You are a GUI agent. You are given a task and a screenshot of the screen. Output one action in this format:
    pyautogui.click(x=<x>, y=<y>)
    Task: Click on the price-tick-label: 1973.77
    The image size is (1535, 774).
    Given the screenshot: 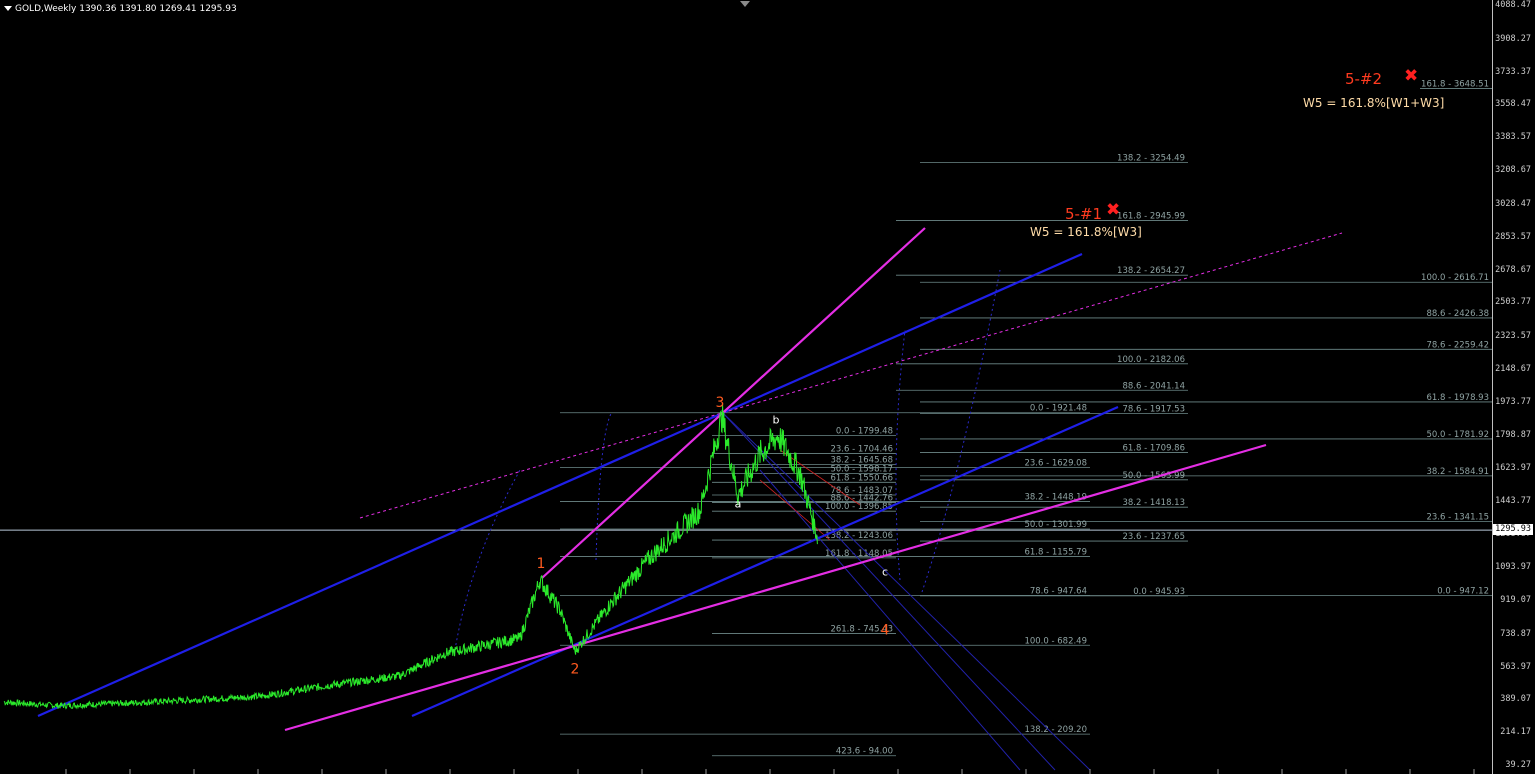 What is the action you would take?
    pyautogui.click(x=1513, y=401)
    